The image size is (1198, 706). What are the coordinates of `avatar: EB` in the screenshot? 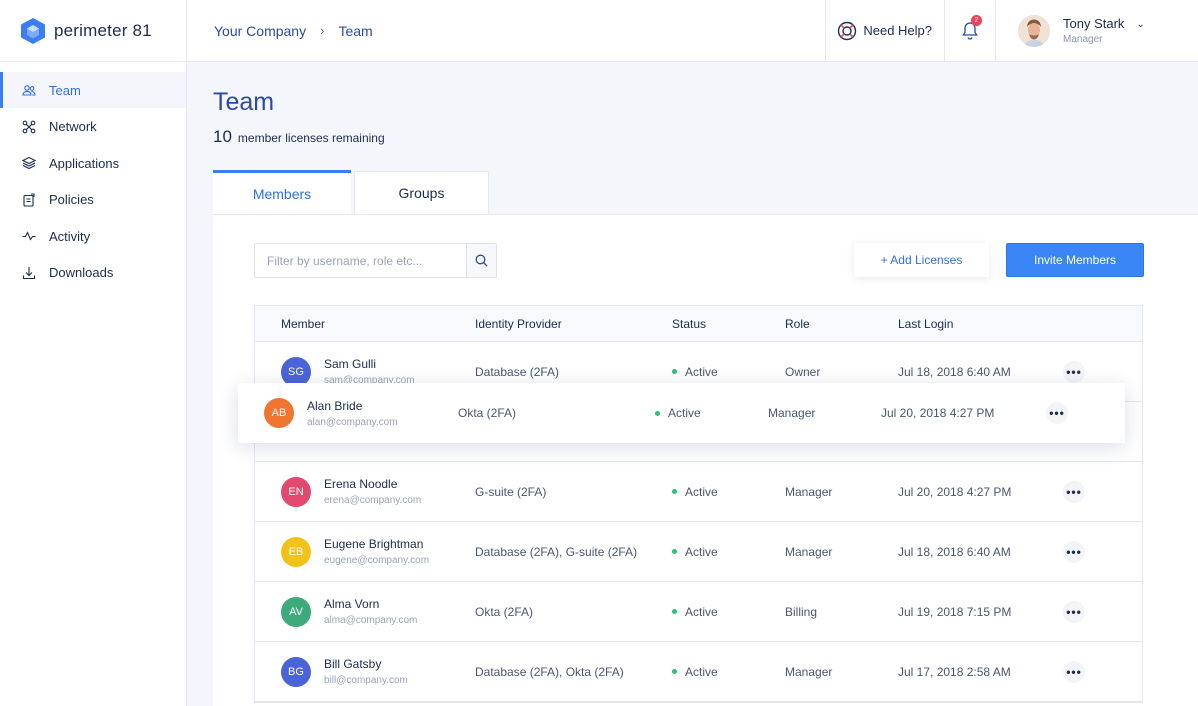 It's located at (296, 551).